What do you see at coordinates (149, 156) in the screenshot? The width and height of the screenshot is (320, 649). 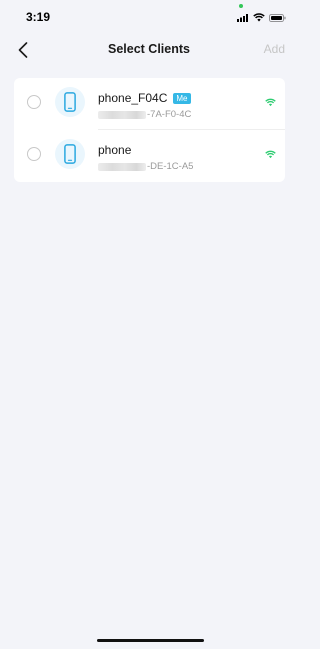 I see `client-row: phone -DE-1C-A5` at bounding box center [149, 156].